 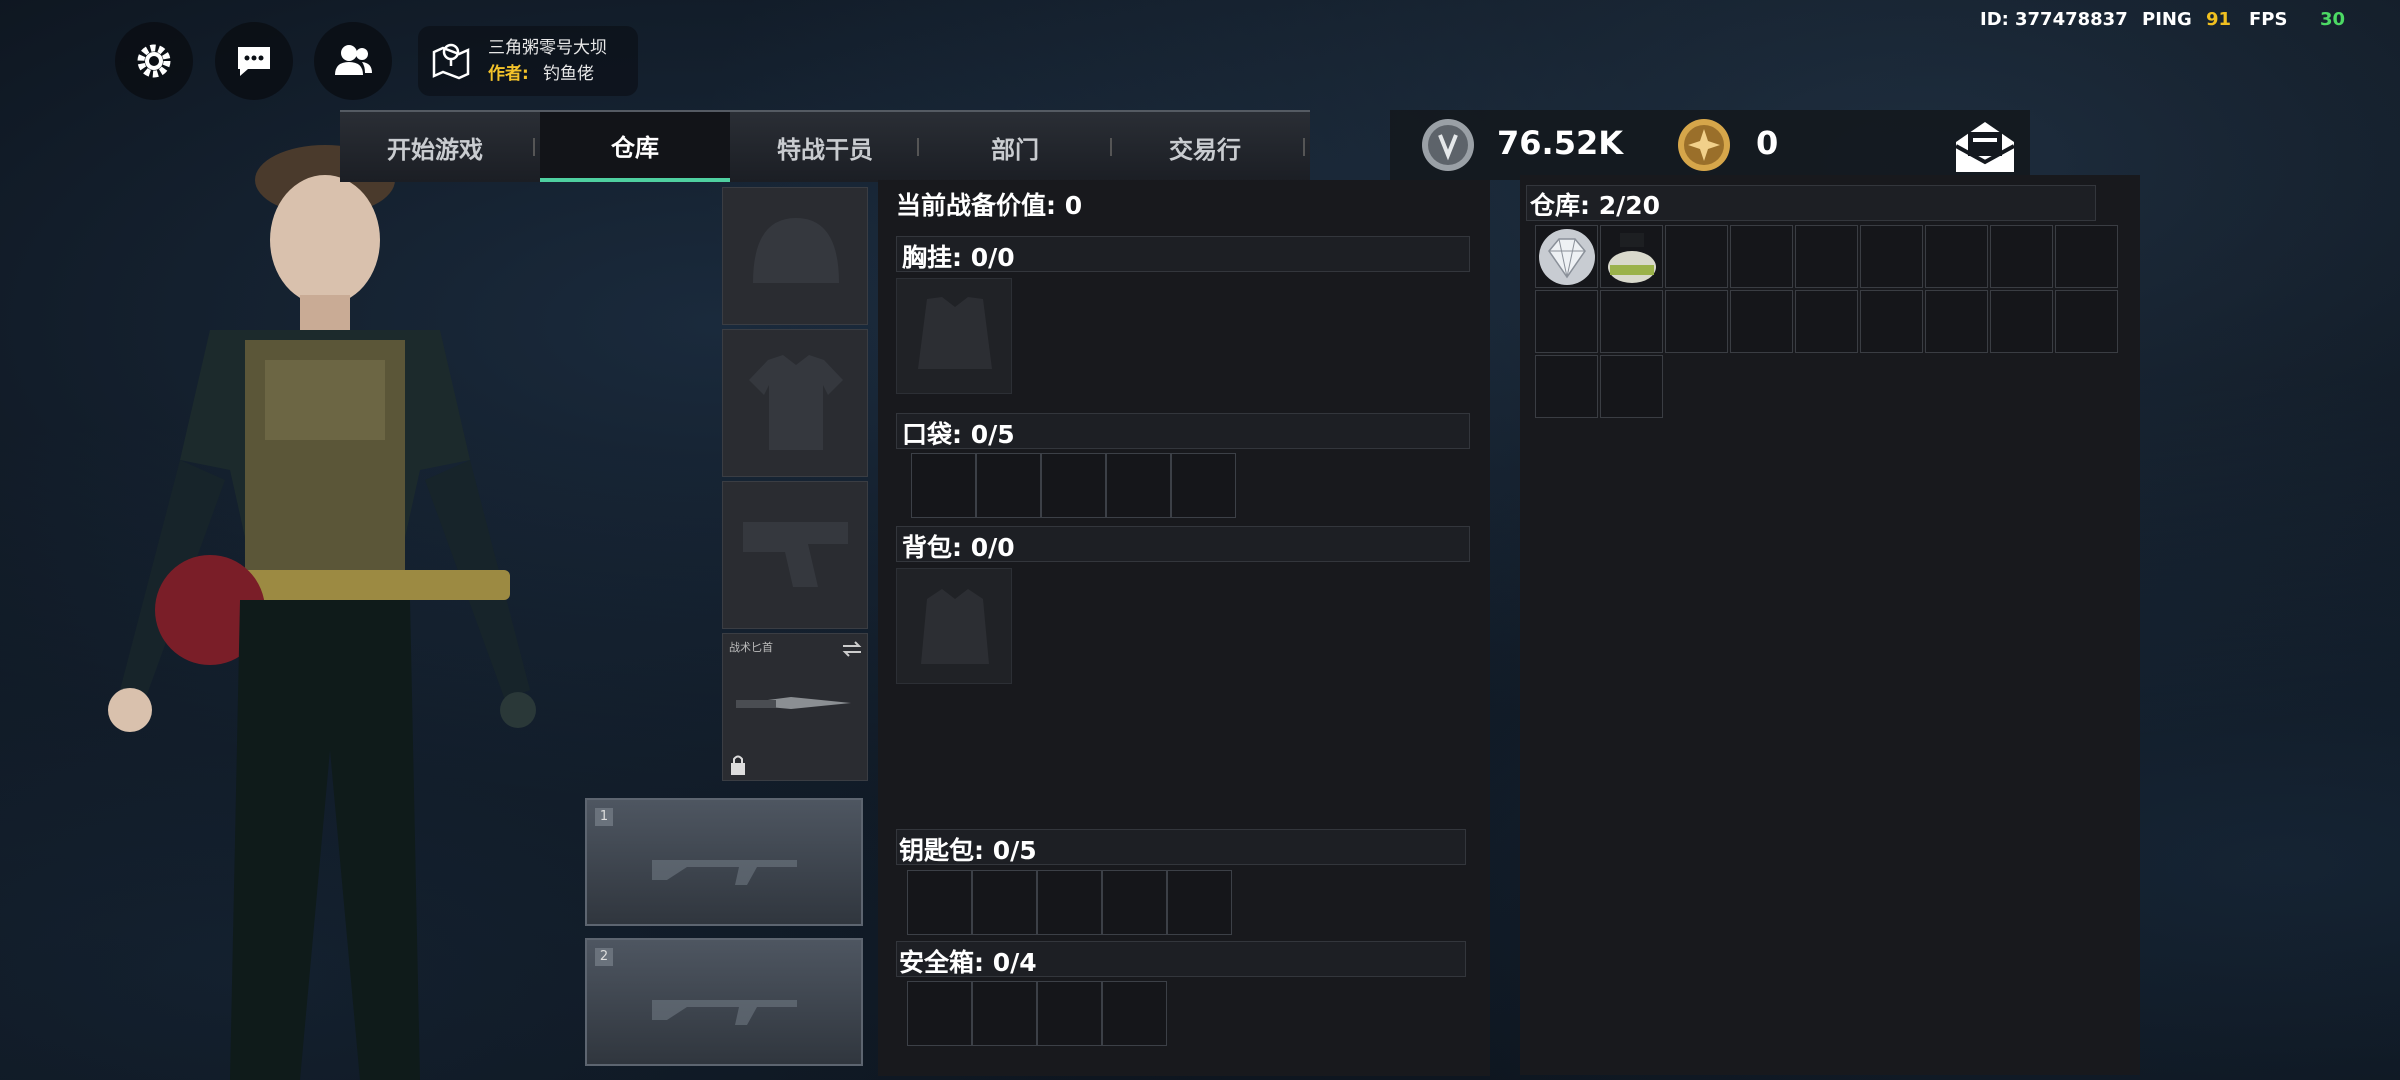 I want to click on melee-slot: 战术匕首, so click(x=795, y=707).